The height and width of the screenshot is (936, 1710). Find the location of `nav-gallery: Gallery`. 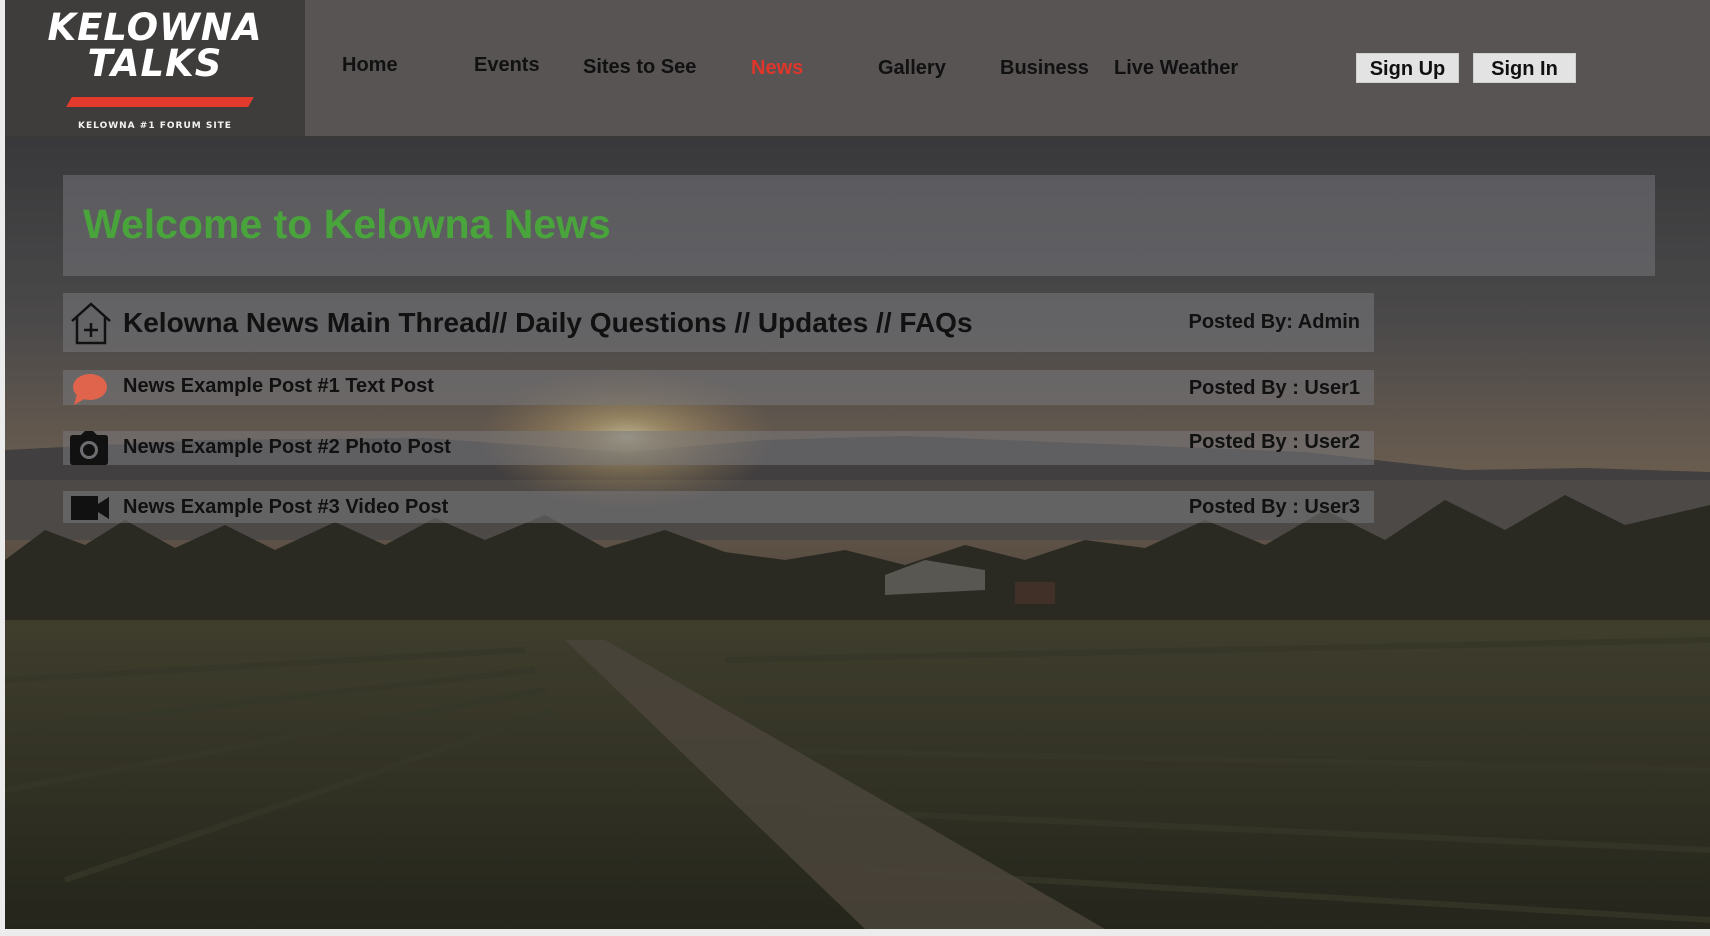

nav-gallery: Gallery is located at coordinates (912, 68).